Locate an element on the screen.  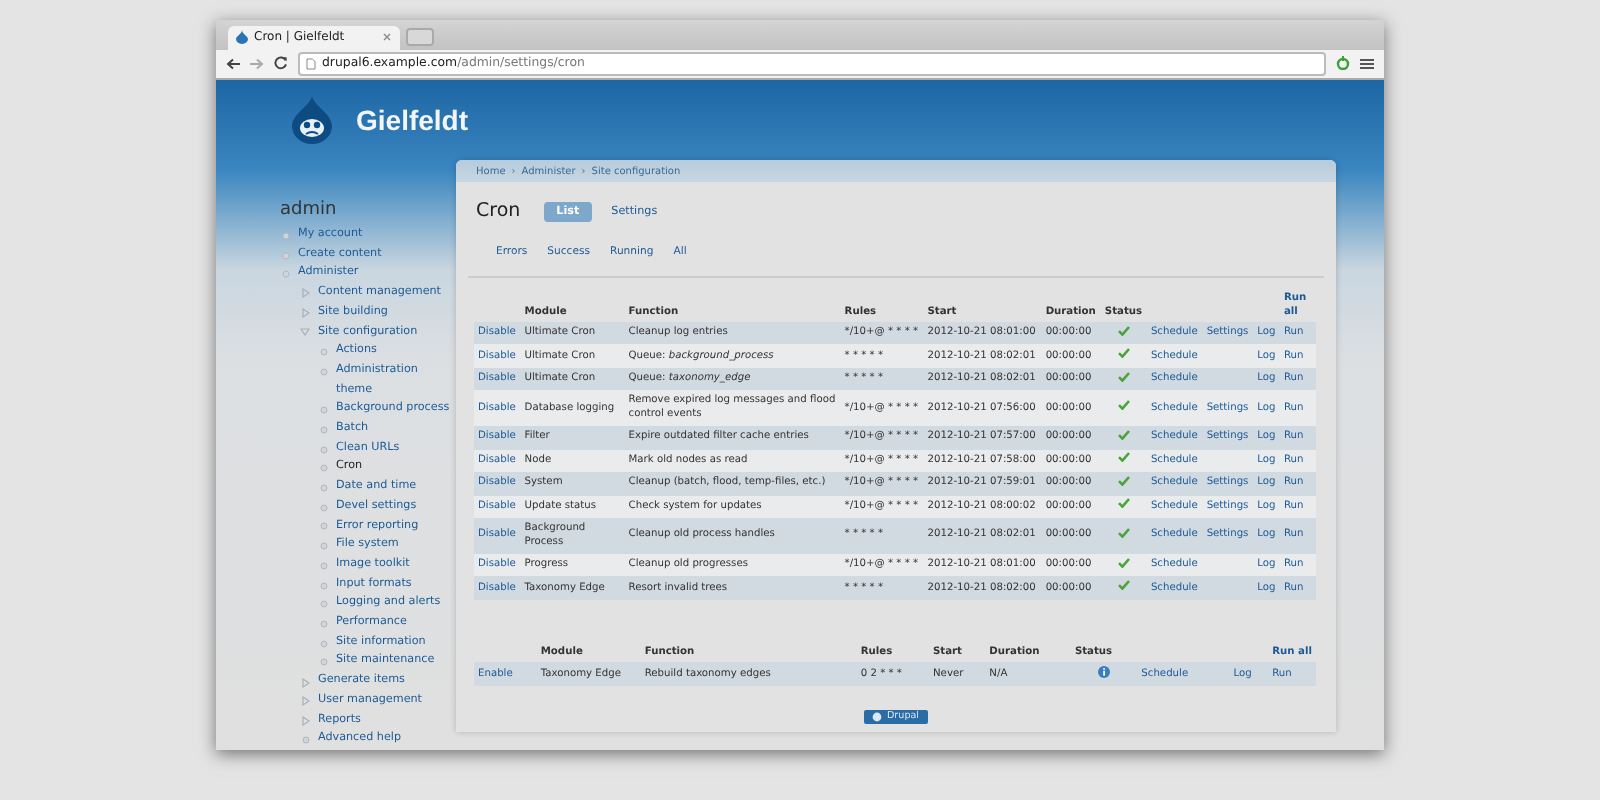
forward-icon is located at coordinates (257, 63).